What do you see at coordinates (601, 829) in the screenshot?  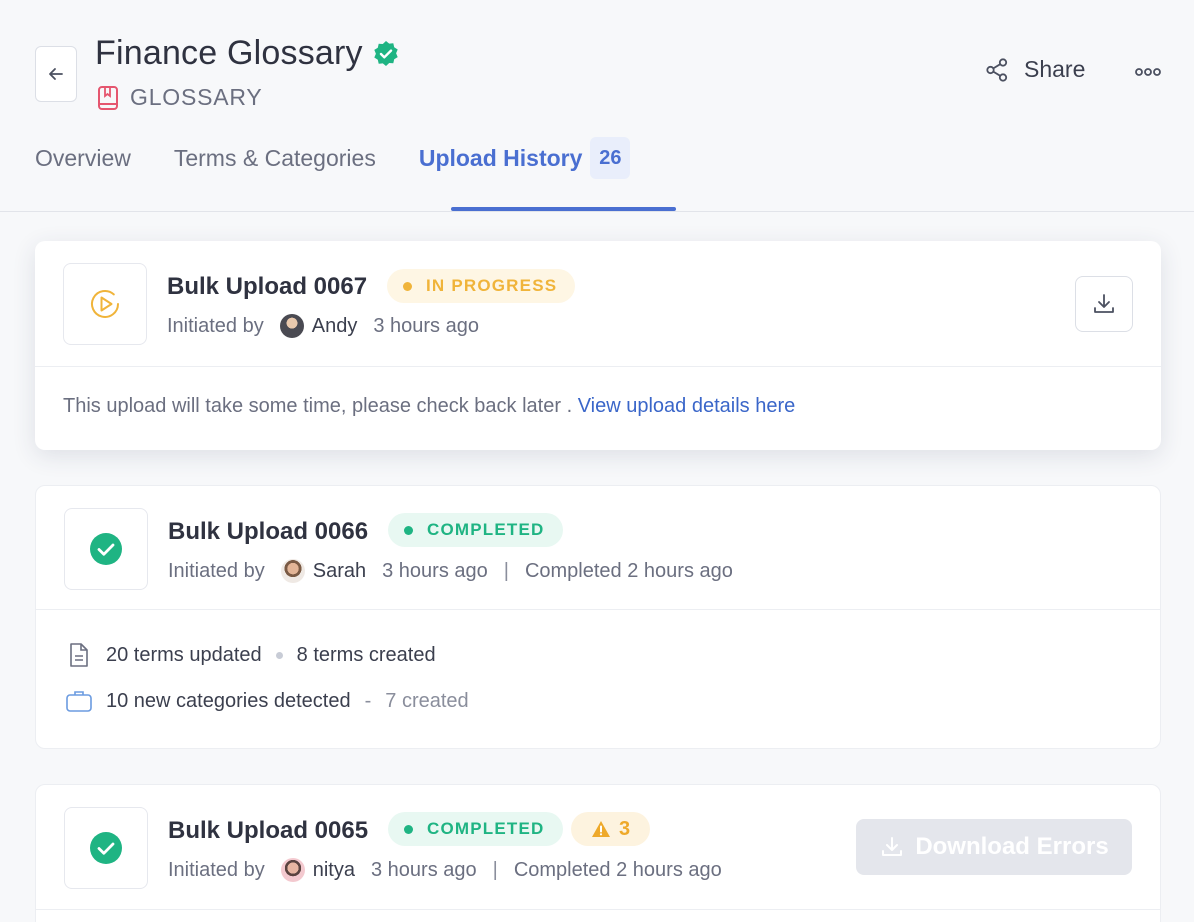 I see `warning-triangle-icon` at bounding box center [601, 829].